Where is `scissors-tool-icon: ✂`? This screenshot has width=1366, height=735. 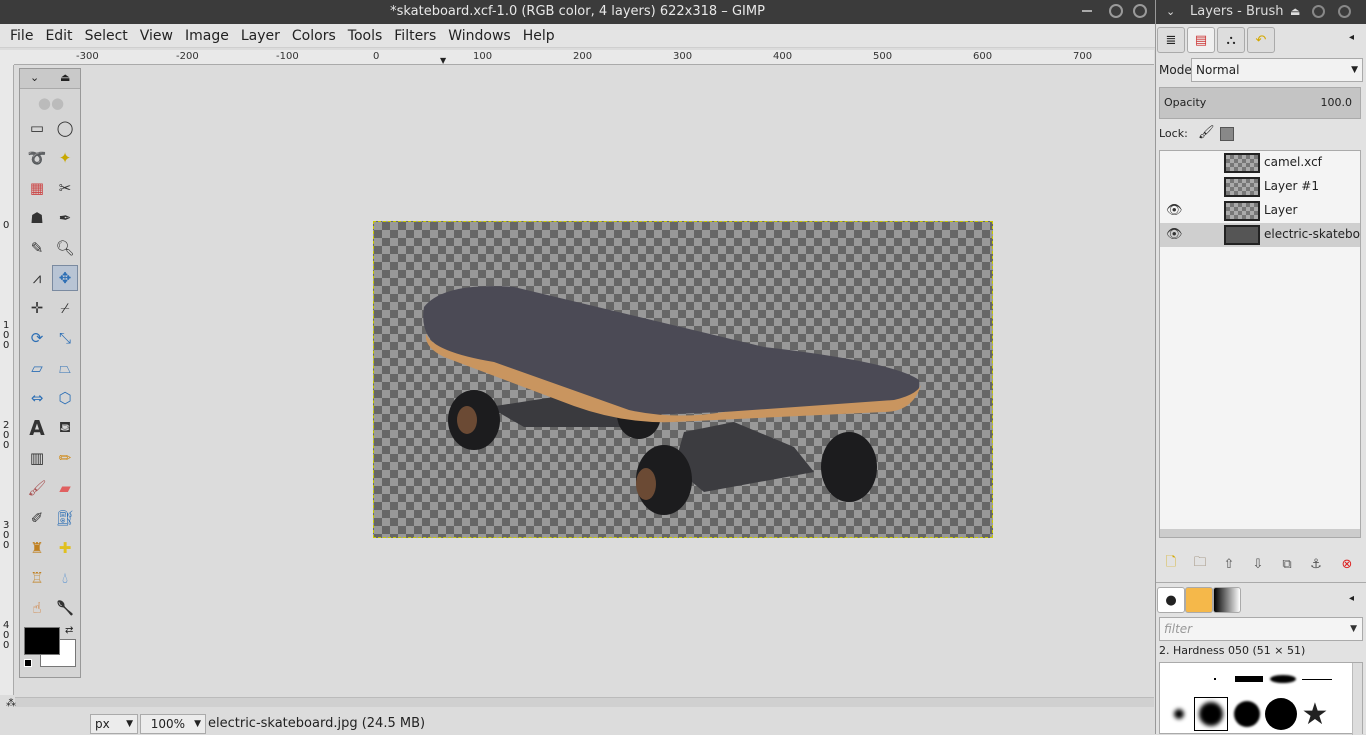 scissors-tool-icon: ✂ is located at coordinates (65, 188).